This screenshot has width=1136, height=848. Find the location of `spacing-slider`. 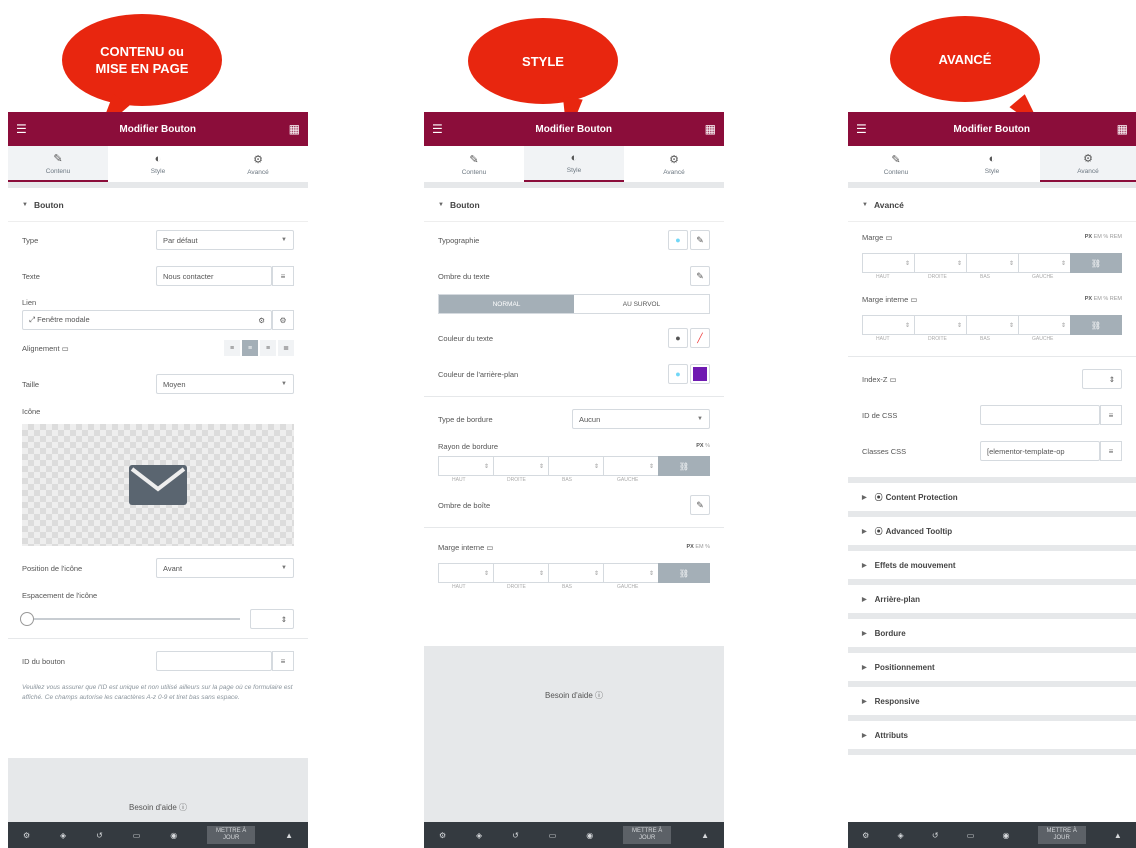

spacing-slider is located at coordinates (130, 619).